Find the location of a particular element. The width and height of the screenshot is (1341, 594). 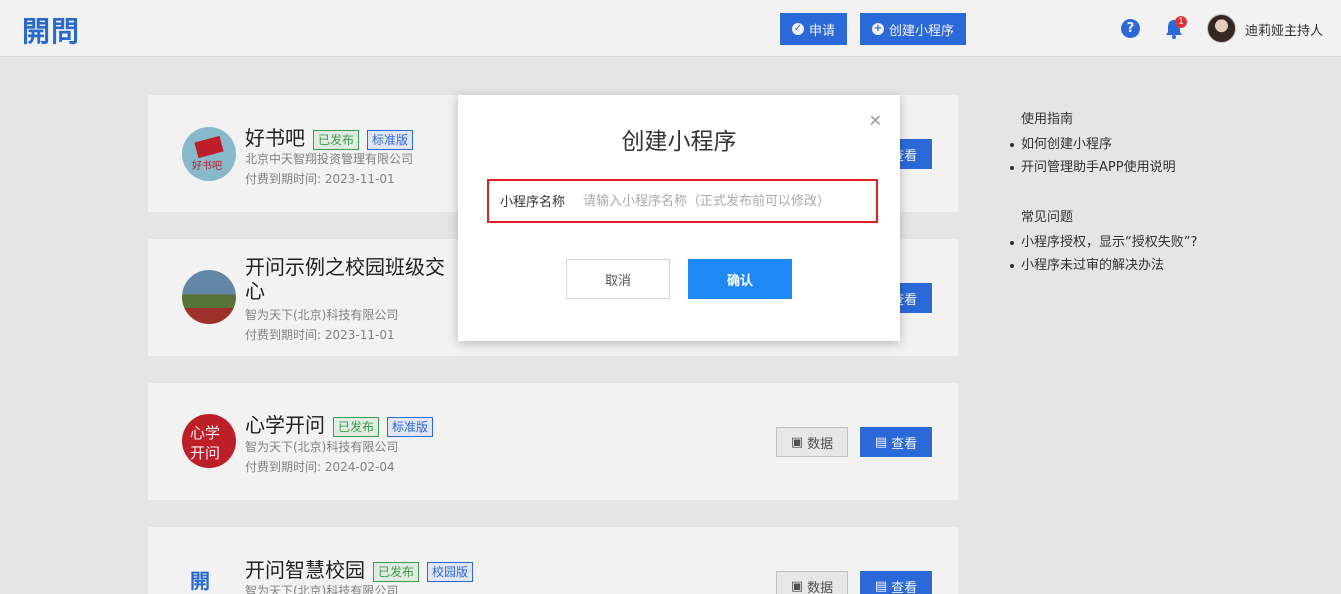

cancel-button: 取消 is located at coordinates (618, 279).